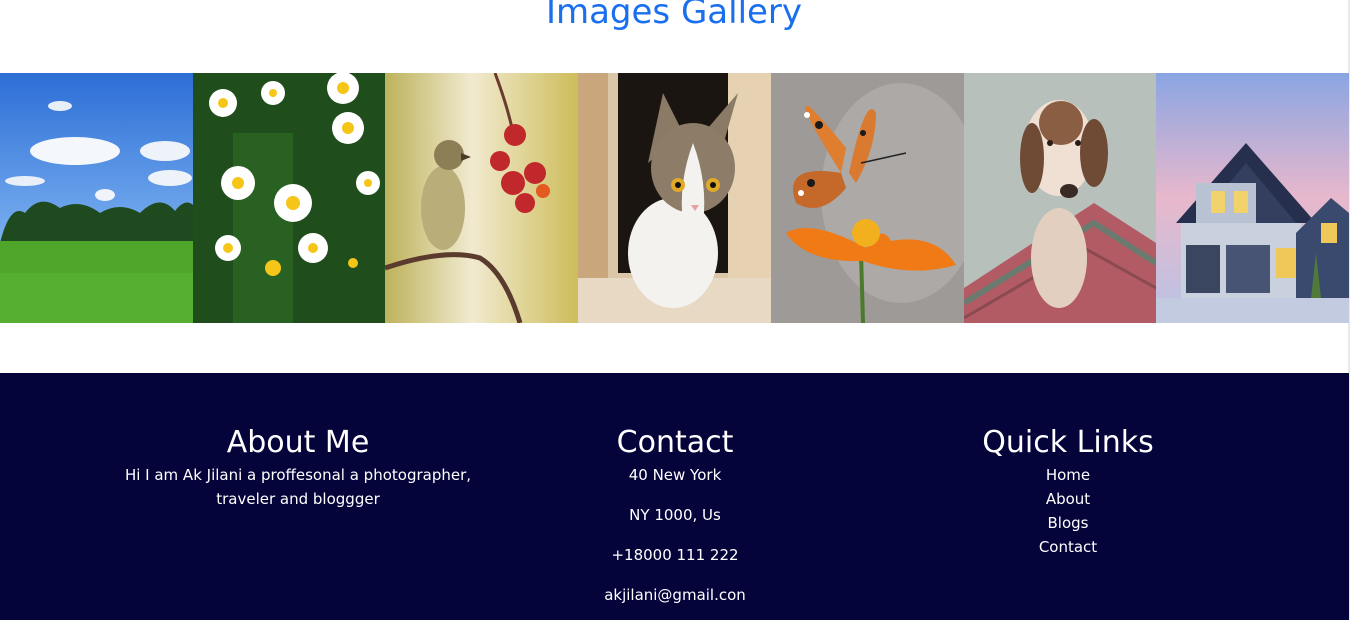 Image resolution: width=1350 pixels, height=620 pixels. Describe the element at coordinates (675, 475) in the screenshot. I see `contact-address: 40 New York` at that location.